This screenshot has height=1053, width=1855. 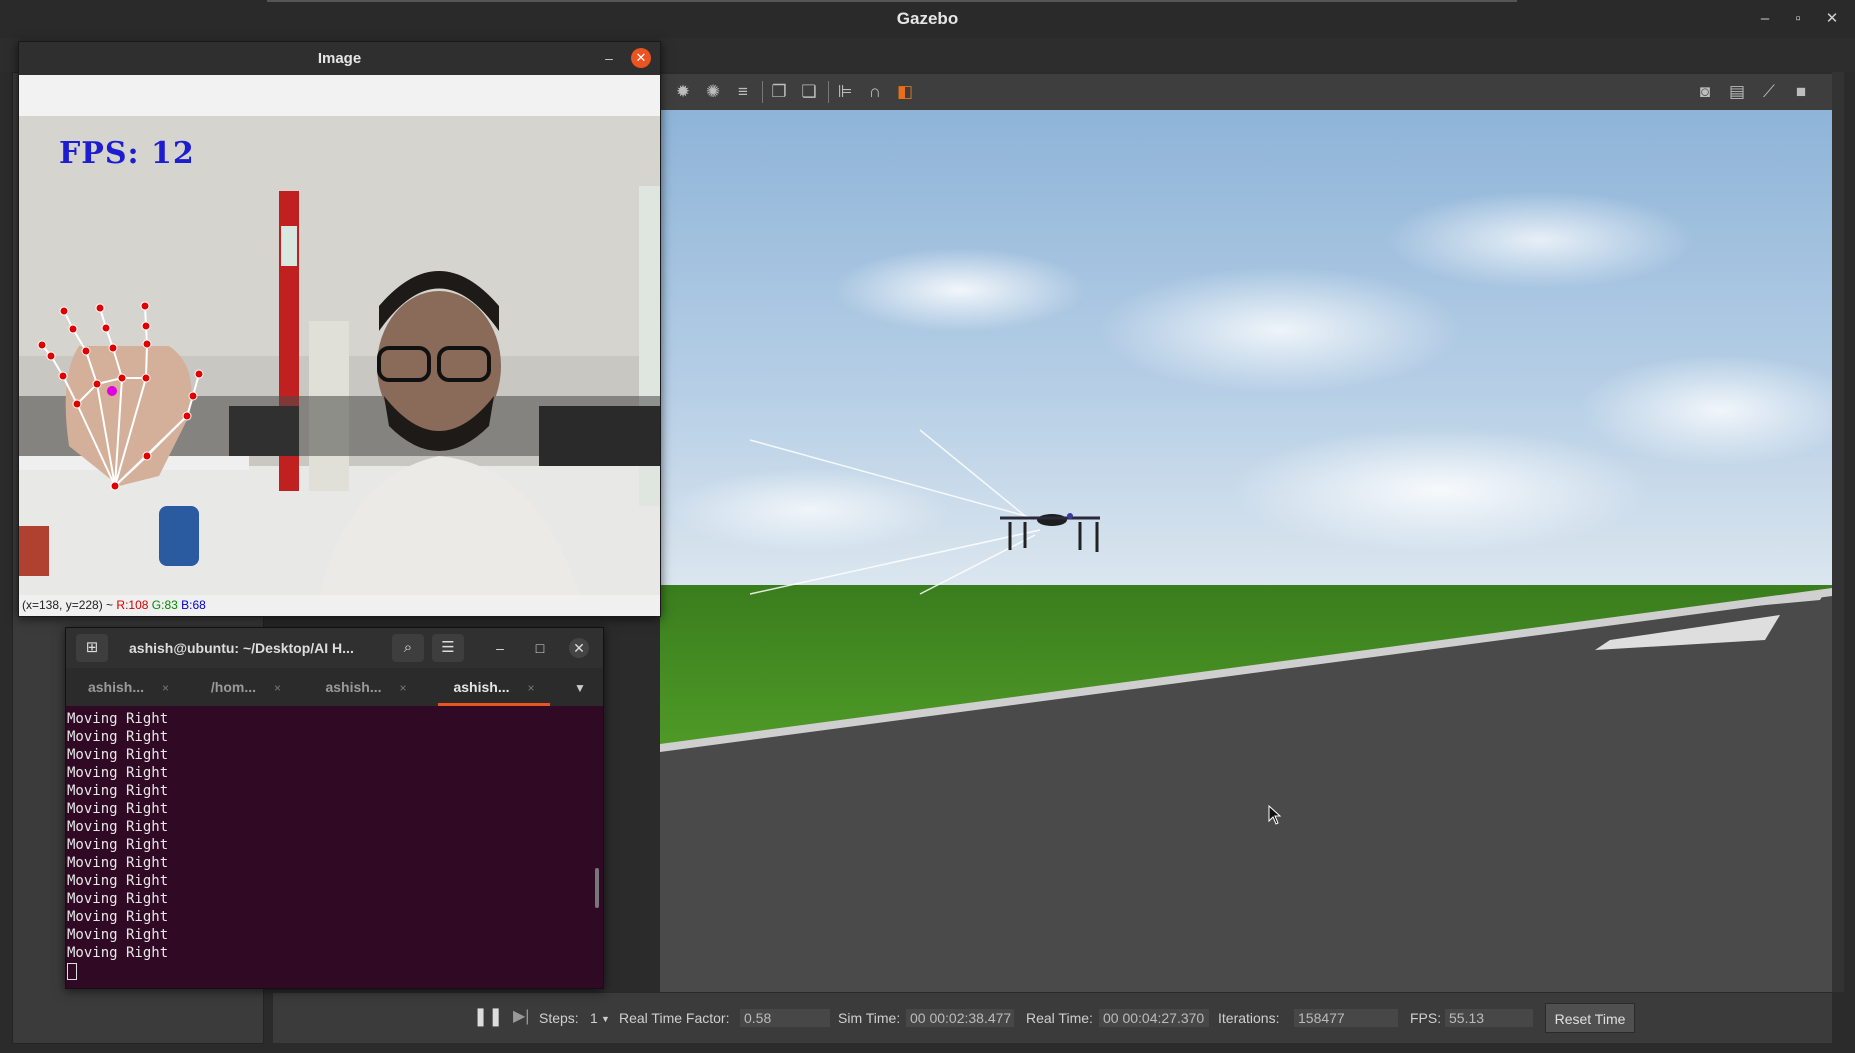 What do you see at coordinates (1705, 92) in the screenshot?
I see `screenshot-icon: ◙` at bounding box center [1705, 92].